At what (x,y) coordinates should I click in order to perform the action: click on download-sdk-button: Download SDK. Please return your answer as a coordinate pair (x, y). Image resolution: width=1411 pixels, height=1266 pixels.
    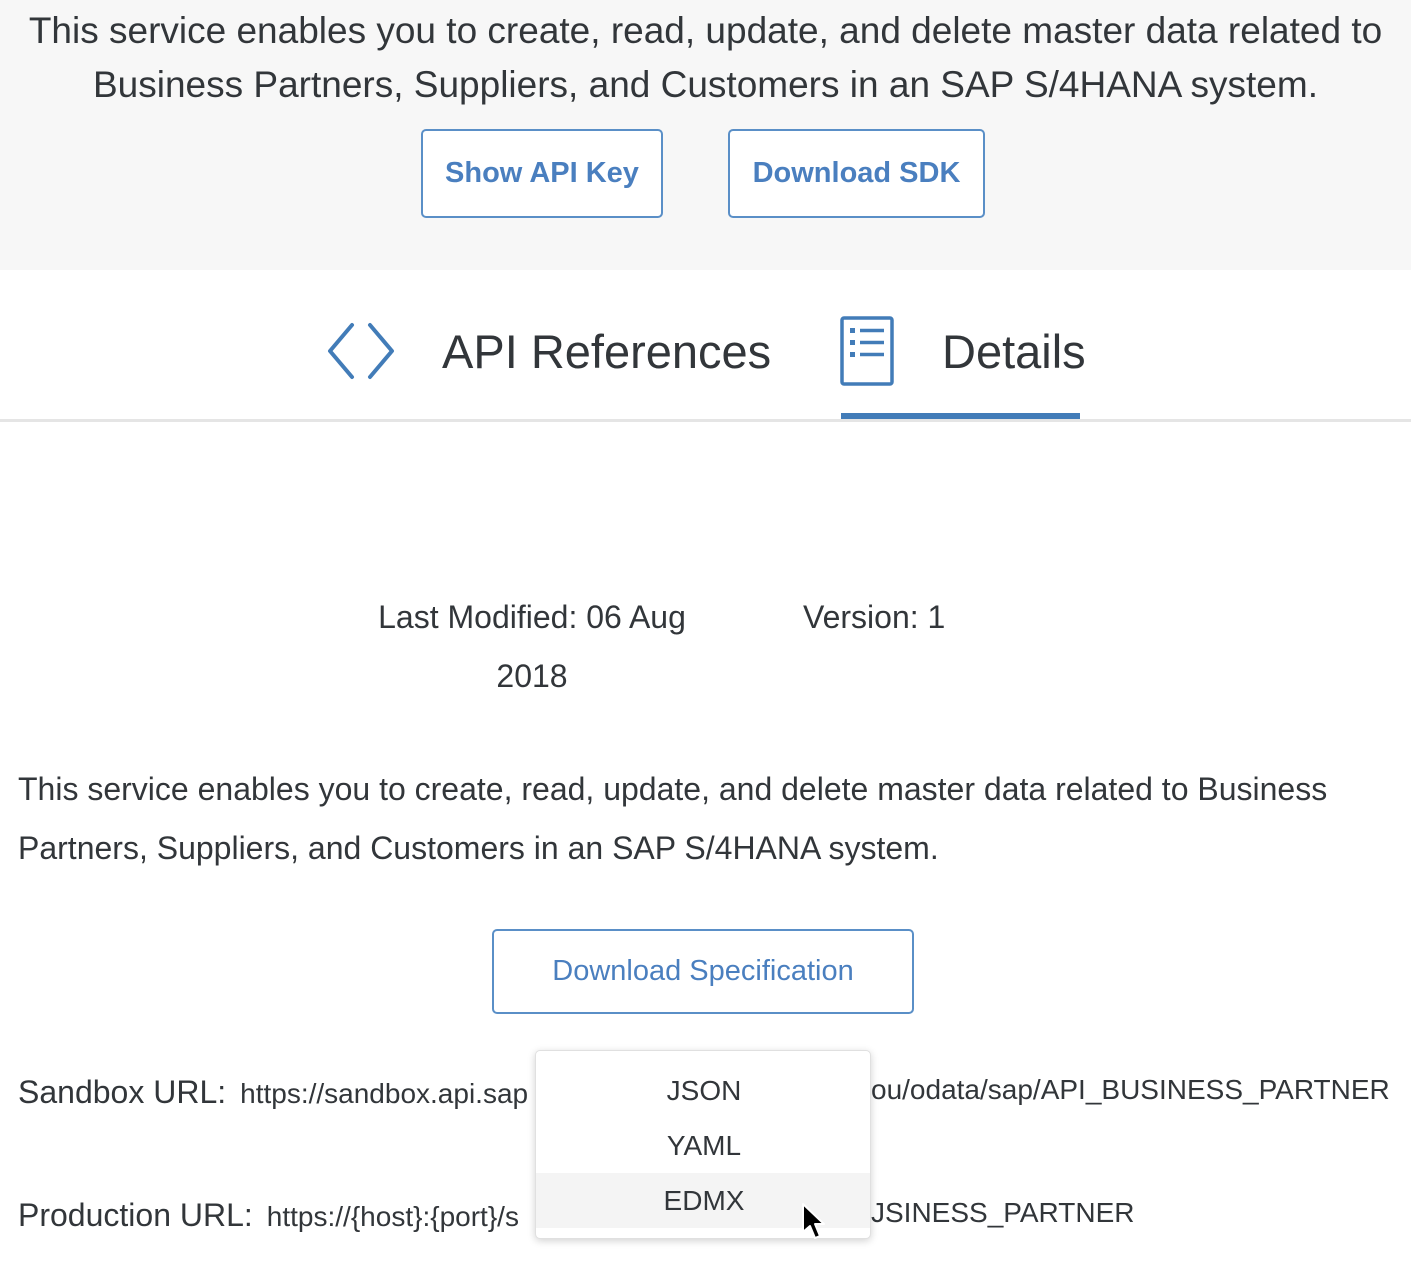
    Looking at the image, I should click on (856, 173).